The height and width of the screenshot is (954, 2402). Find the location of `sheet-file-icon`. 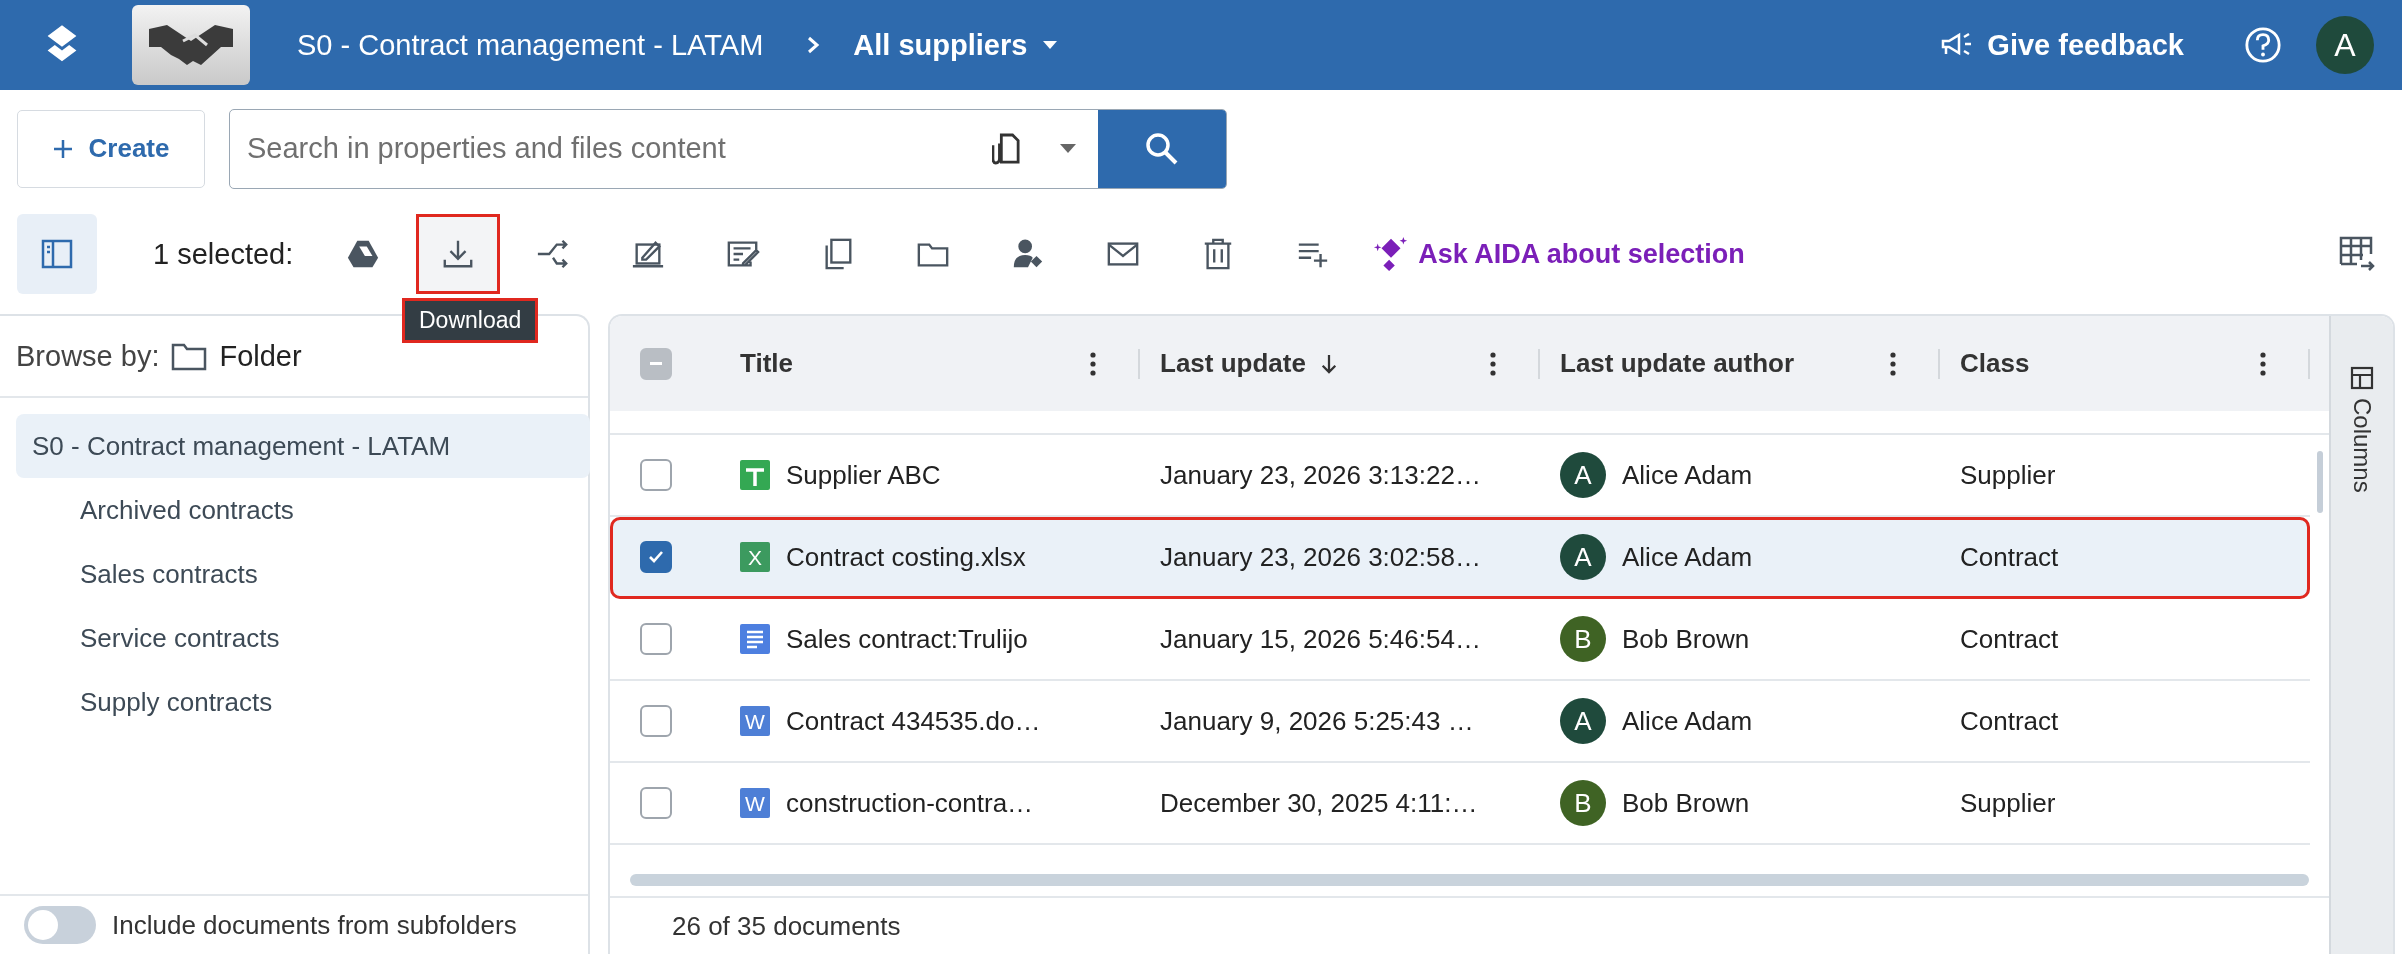

sheet-file-icon is located at coordinates (755, 475).